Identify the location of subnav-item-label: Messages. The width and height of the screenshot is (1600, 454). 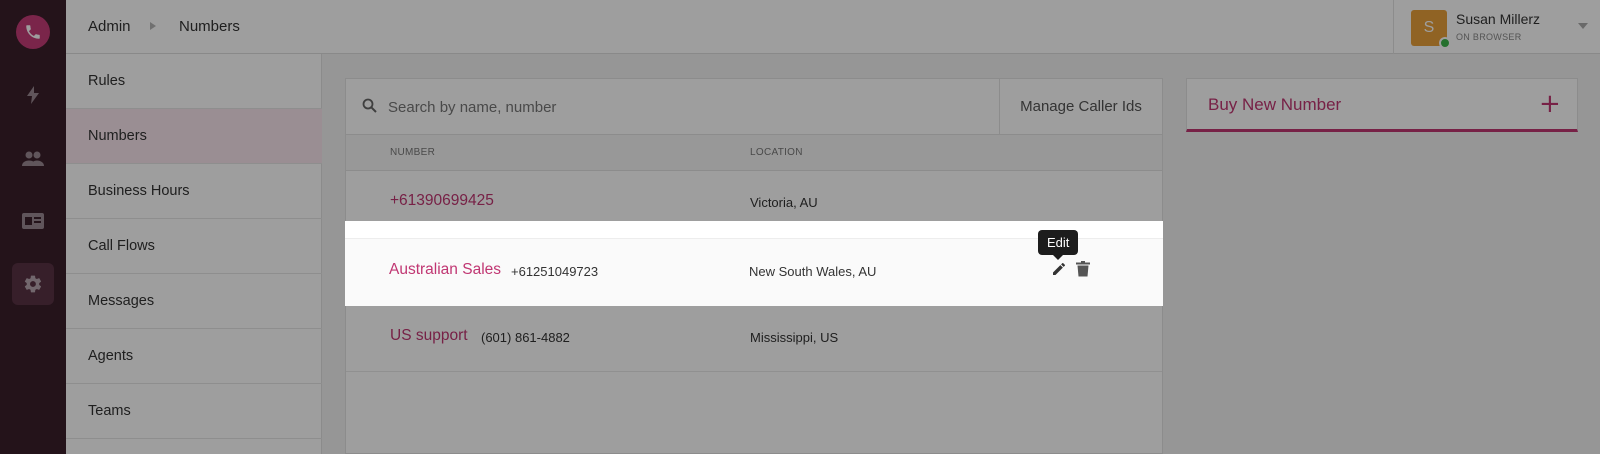
(121, 301).